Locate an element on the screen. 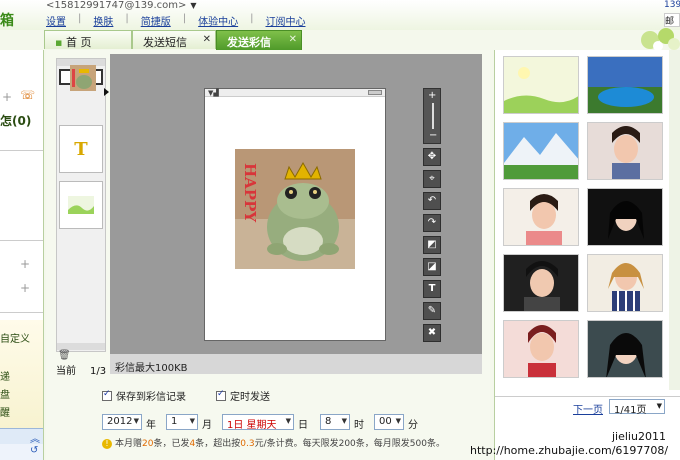 Image resolution: width=680 pixels, height=460 pixels. month-unit: 月 is located at coordinates (207, 425).